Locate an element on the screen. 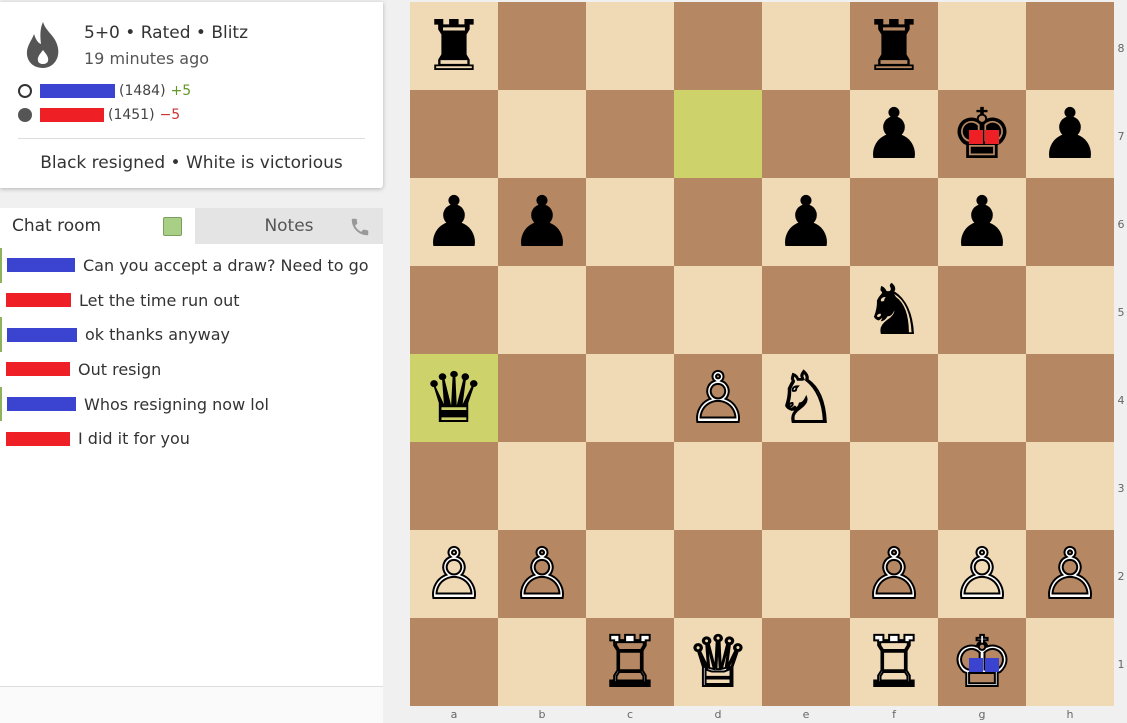  square-h5 is located at coordinates (1070, 310).